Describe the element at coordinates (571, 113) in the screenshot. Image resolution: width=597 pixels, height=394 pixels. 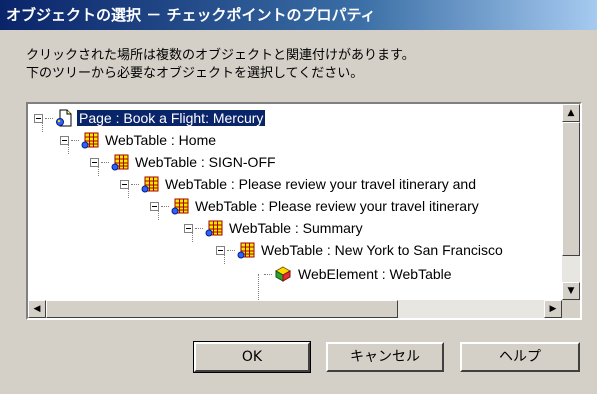
I see `scroll-up-button: ▲` at that location.